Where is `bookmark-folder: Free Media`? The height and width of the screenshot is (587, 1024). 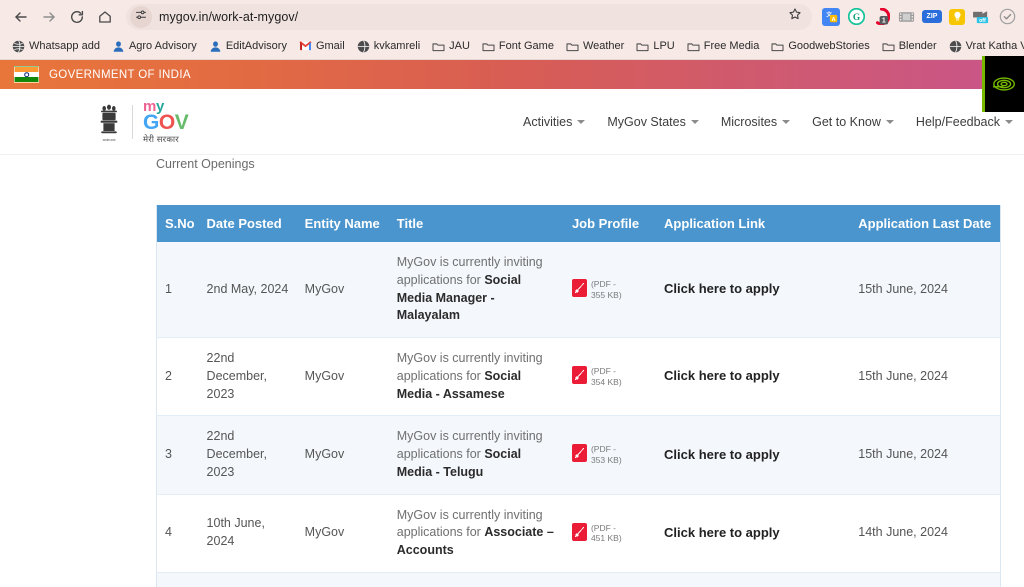
bookmark-folder: Free Media is located at coordinates (723, 46).